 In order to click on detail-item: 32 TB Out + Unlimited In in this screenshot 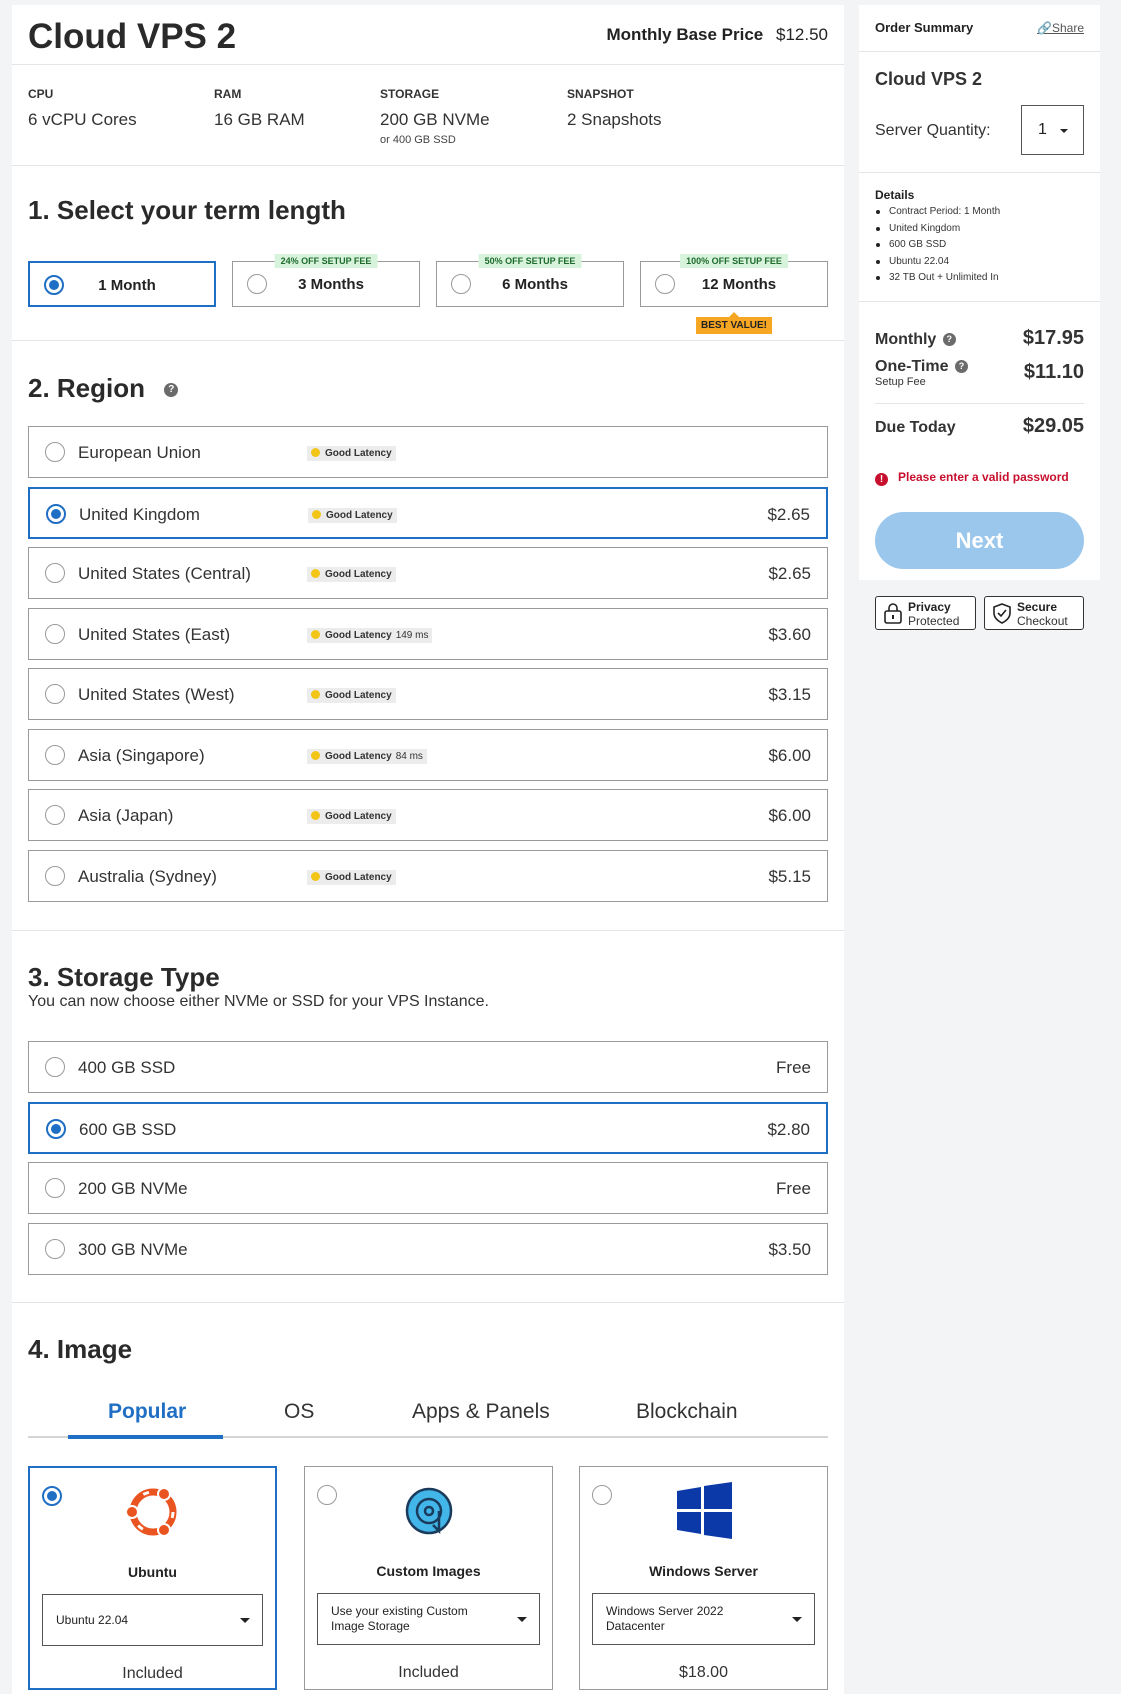, I will do `click(937, 278)`.